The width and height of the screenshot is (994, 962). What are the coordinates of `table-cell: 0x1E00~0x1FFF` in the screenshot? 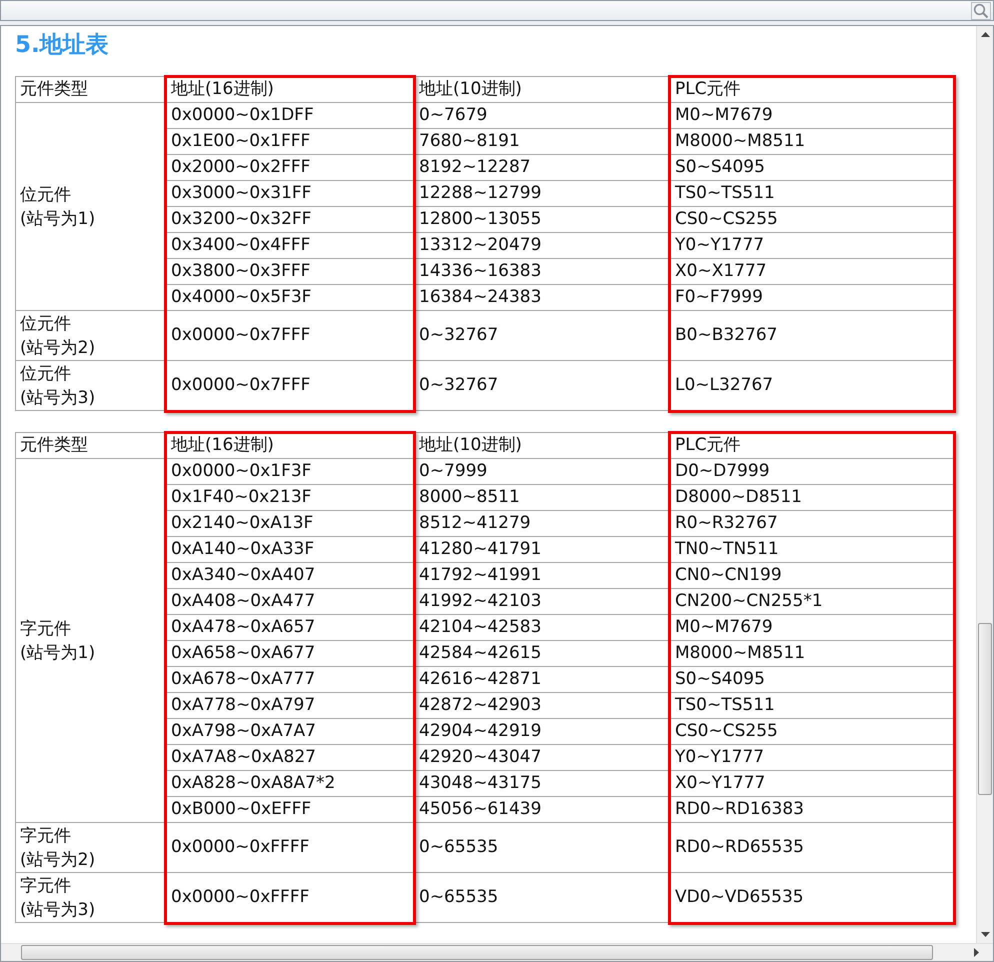 It's located at (290, 141).